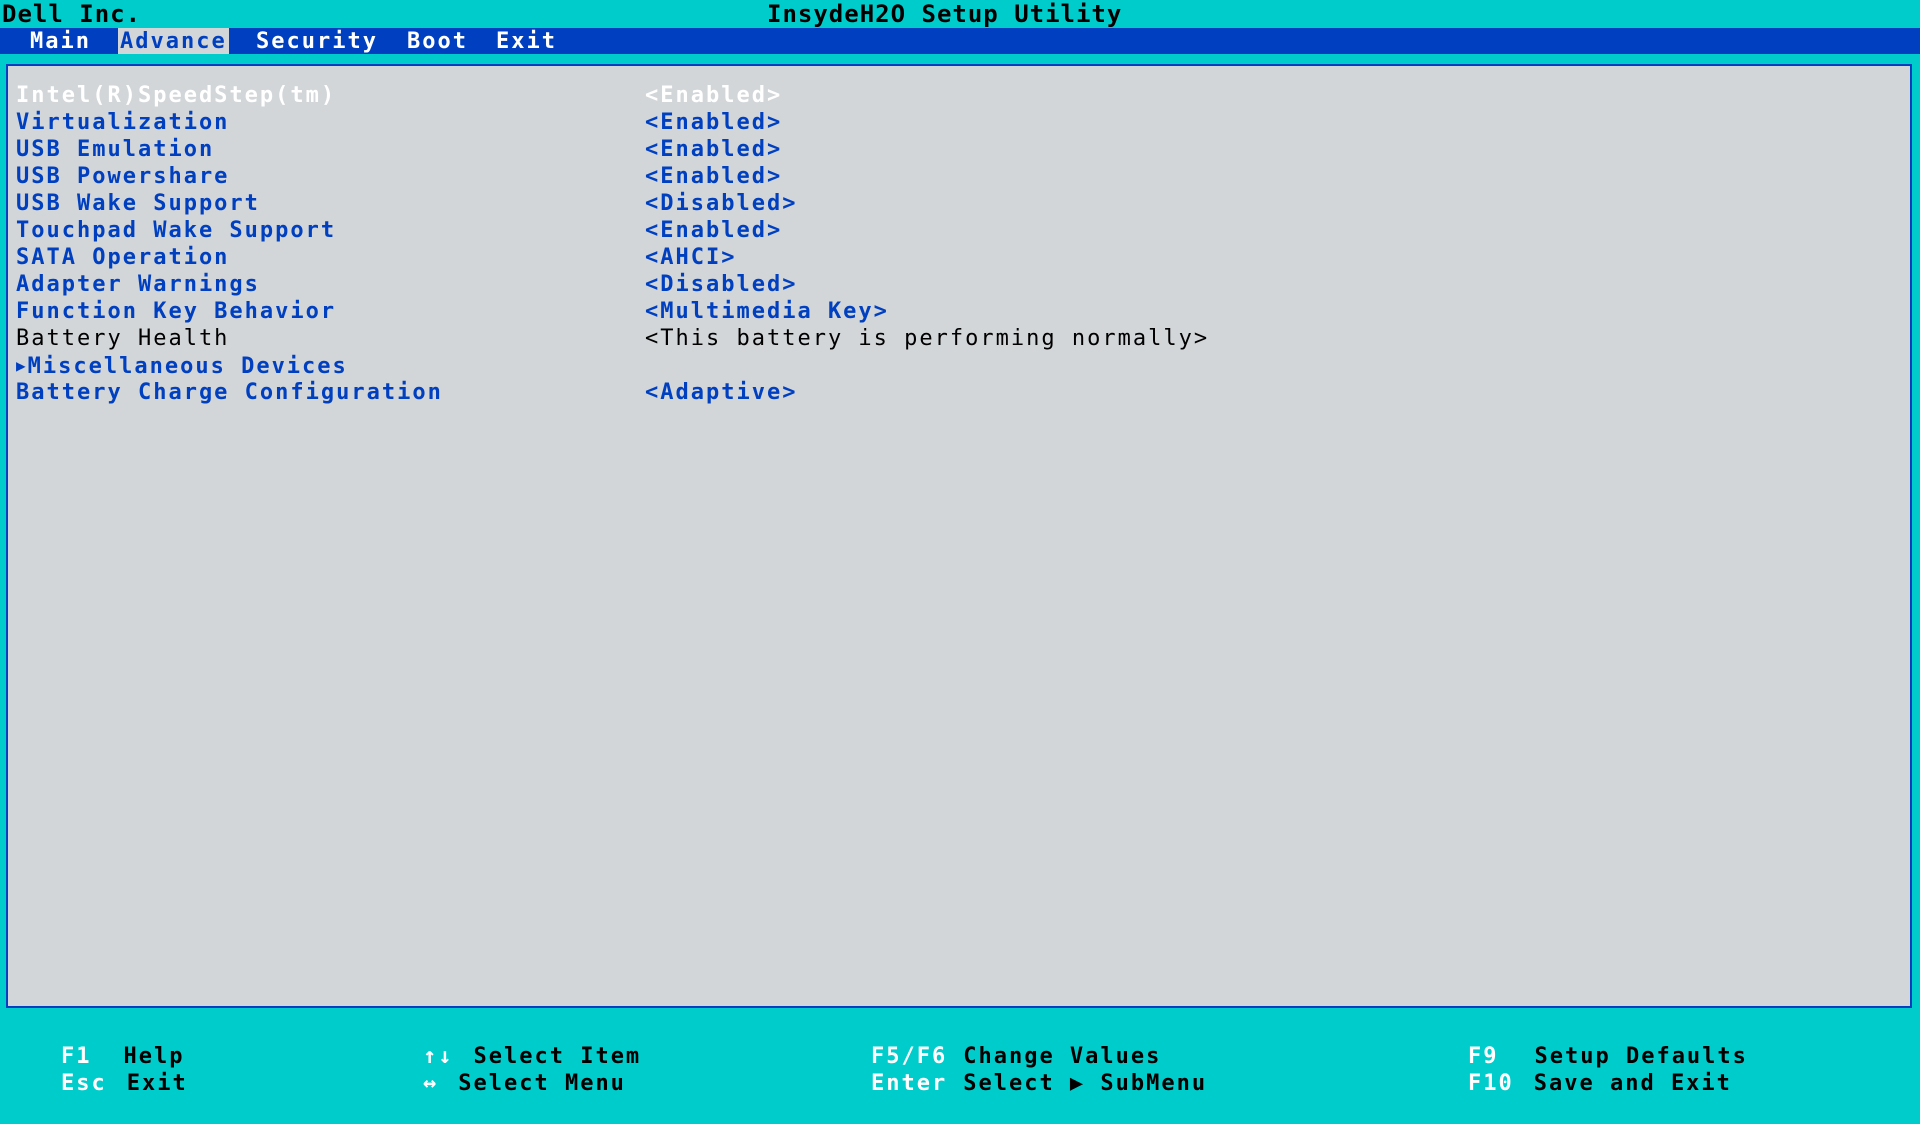  What do you see at coordinates (909, 1083) in the screenshot?
I see `hotkey-key: Enter` at bounding box center [909, 1083].